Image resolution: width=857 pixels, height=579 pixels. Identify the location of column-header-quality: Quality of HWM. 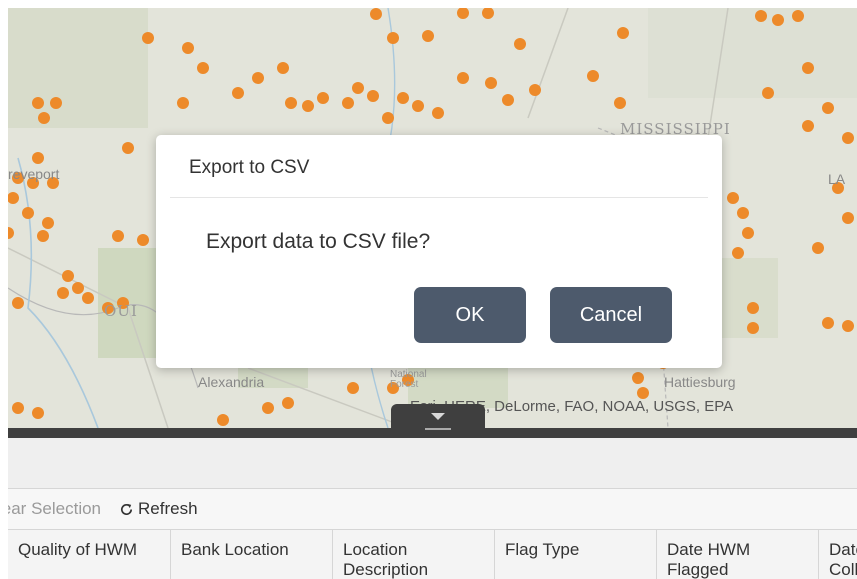
(89, 554).